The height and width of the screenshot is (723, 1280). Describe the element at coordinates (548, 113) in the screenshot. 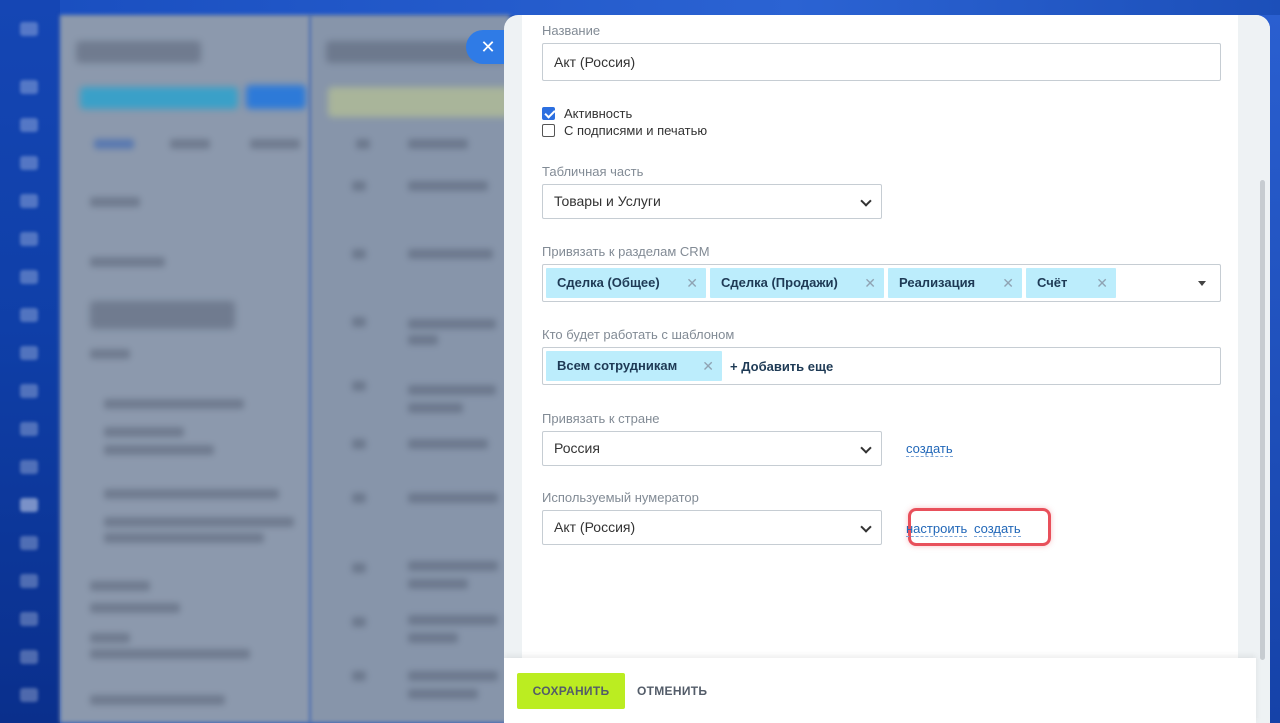

I see `active-checkbox` at that location.